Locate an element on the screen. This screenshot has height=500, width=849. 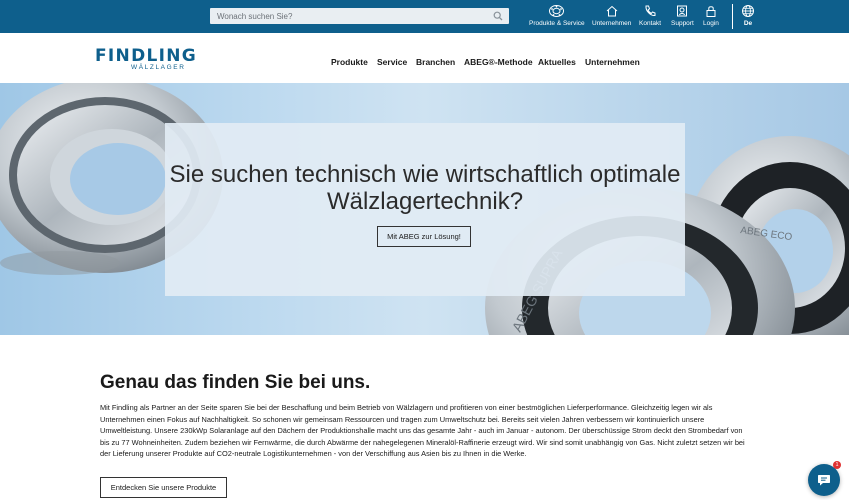
discover-products-button: Entdecken Sie unsere Produkte is located at coordinates (163, 487).